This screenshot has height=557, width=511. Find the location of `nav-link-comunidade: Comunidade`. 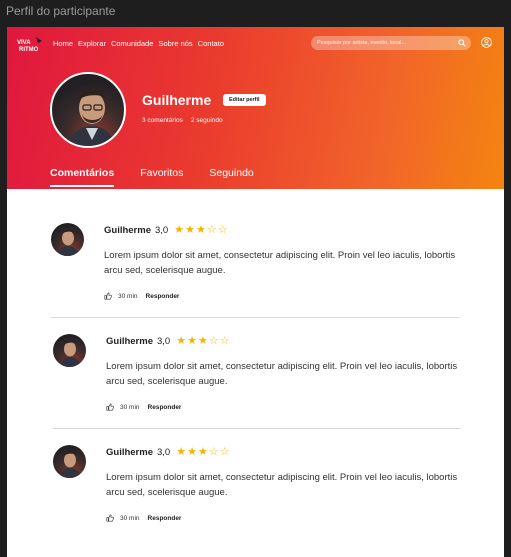

nav-link-comunidade: Comunidade is located at coordinates (132, 43).